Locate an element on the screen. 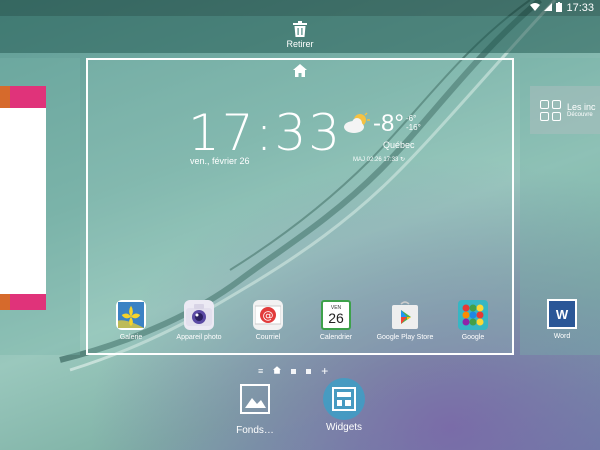  card-footer is located at coordinates (23, 302).